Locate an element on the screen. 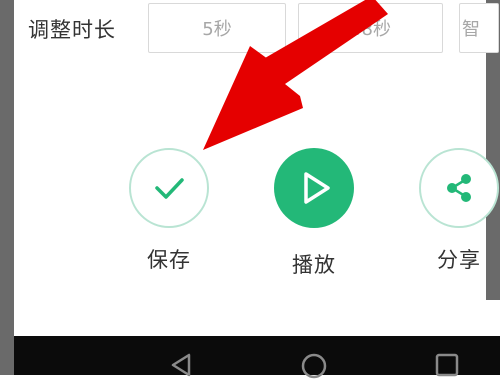 The height and width of the screenshot is (380, 500). duration-option-48s: 48秒 is located at coordinates (370, 28).